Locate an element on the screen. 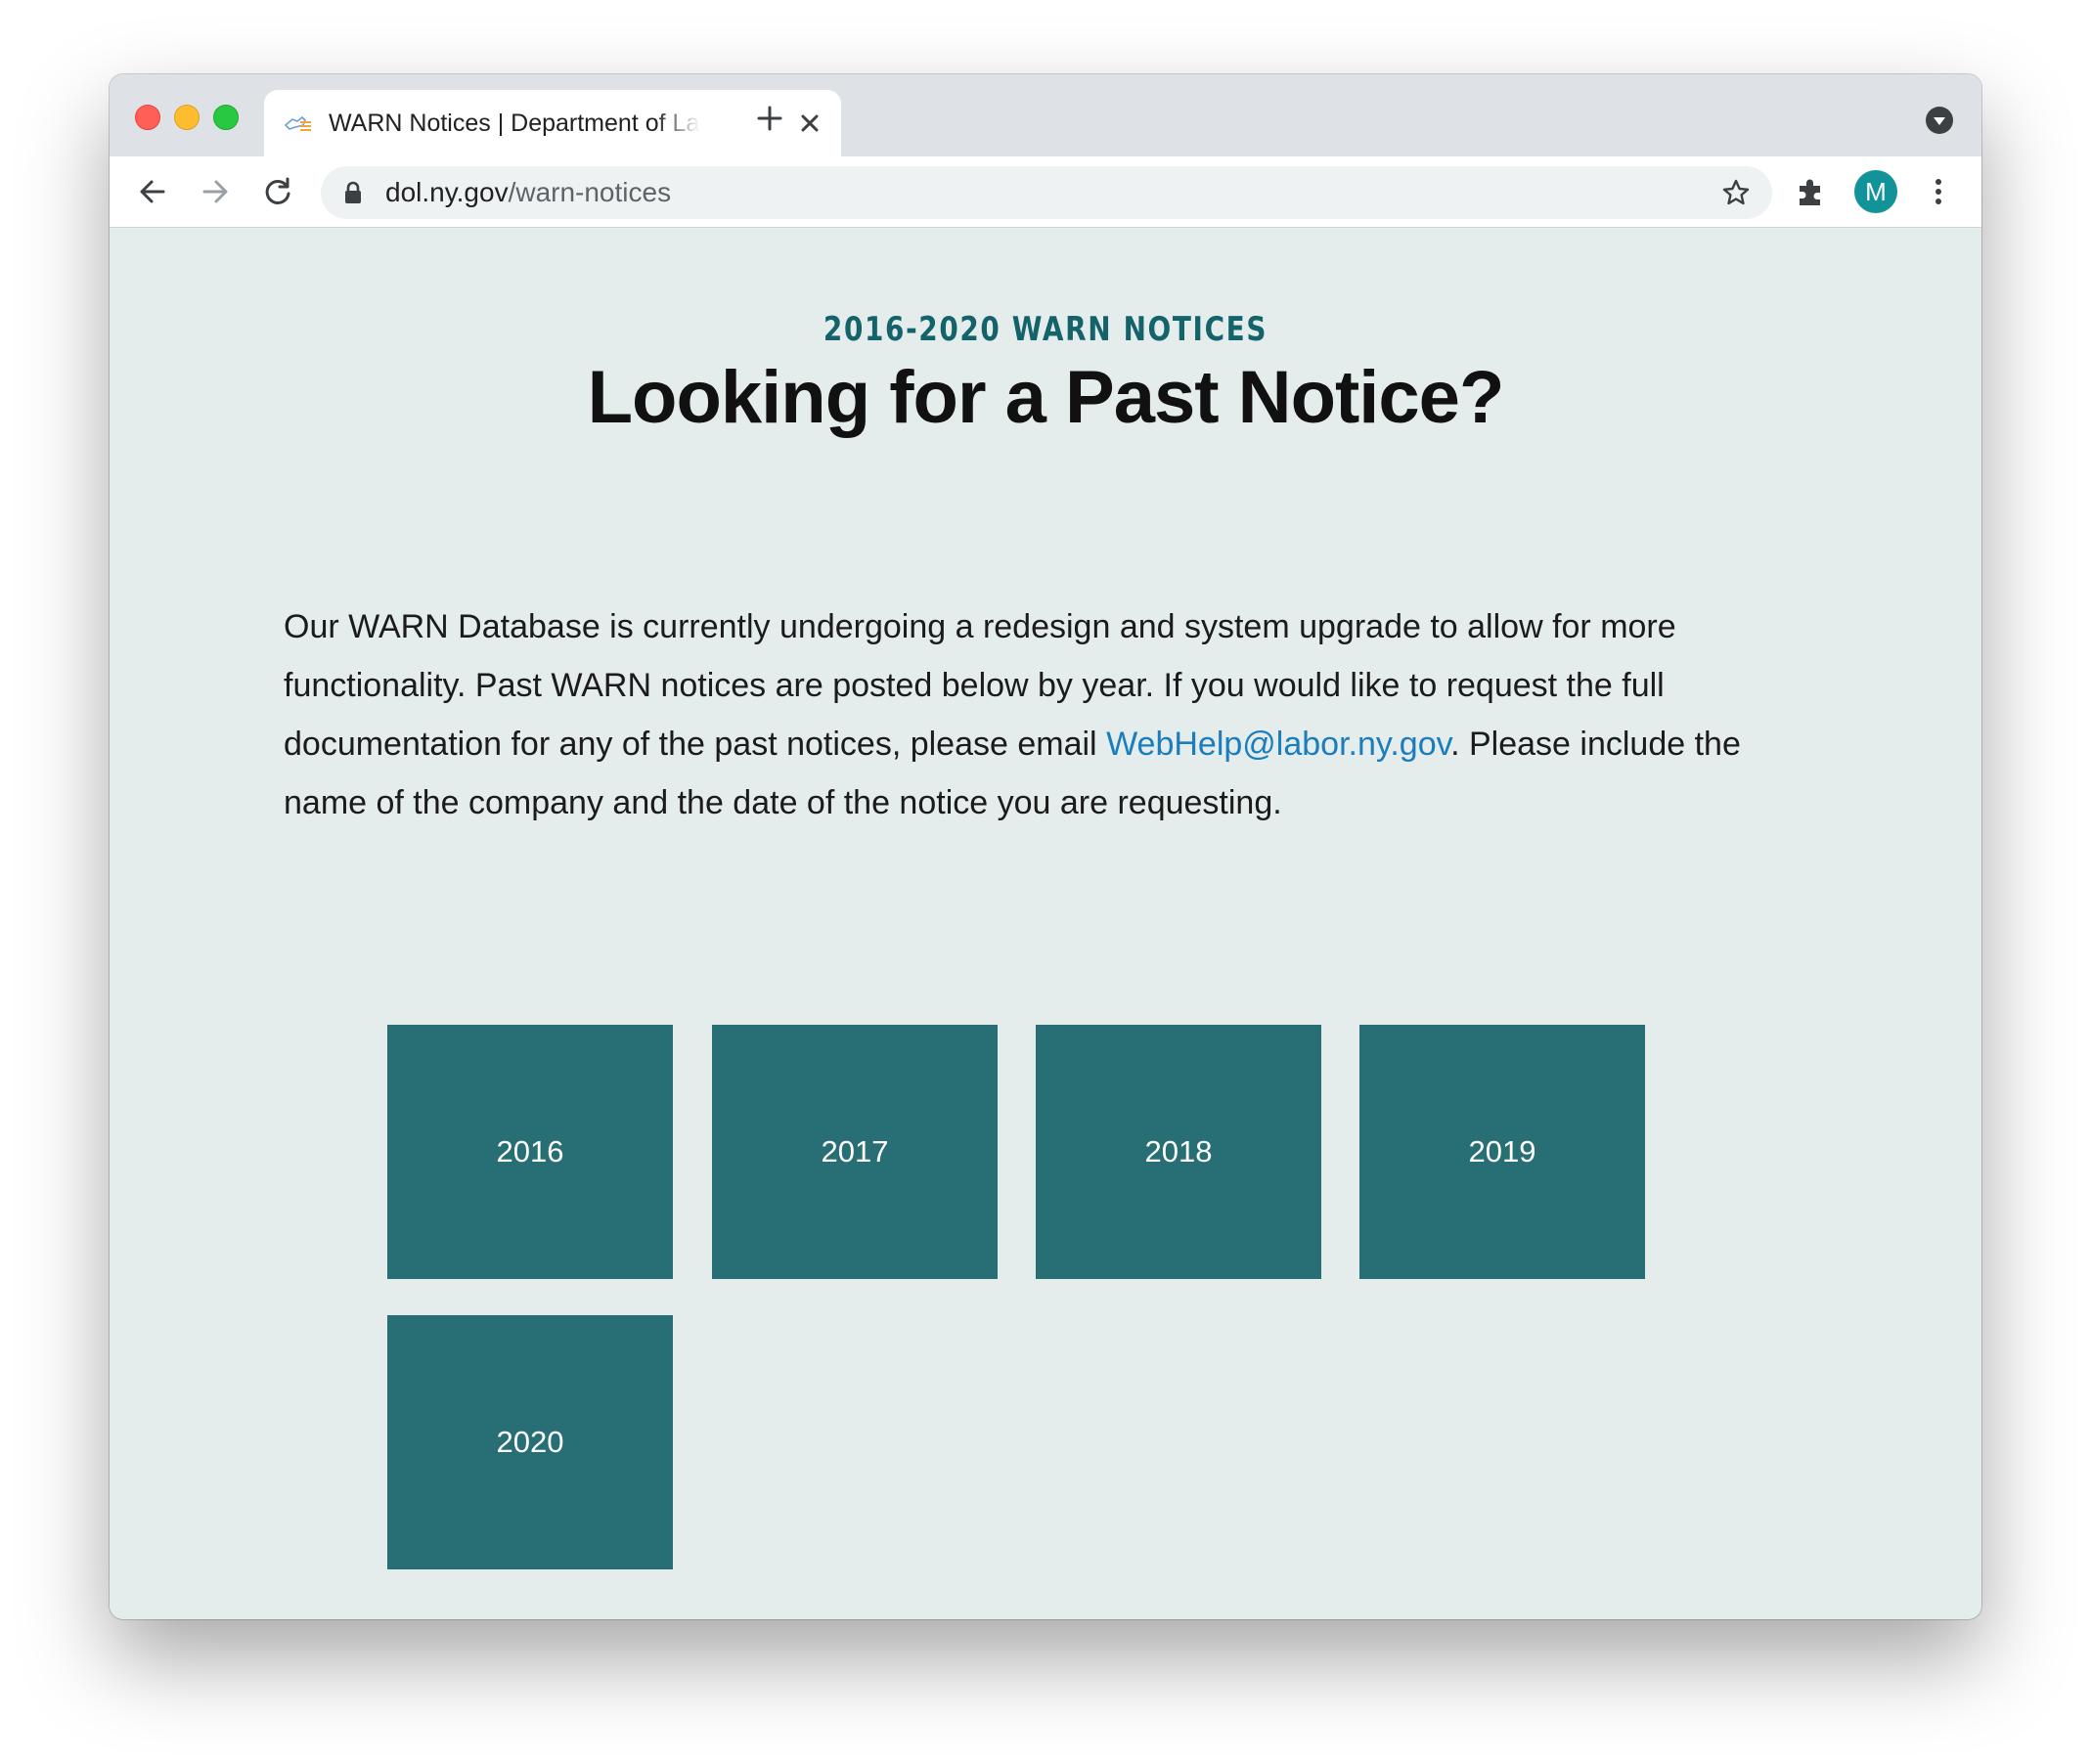  avatar: M is located at coordinates (1875, 191).